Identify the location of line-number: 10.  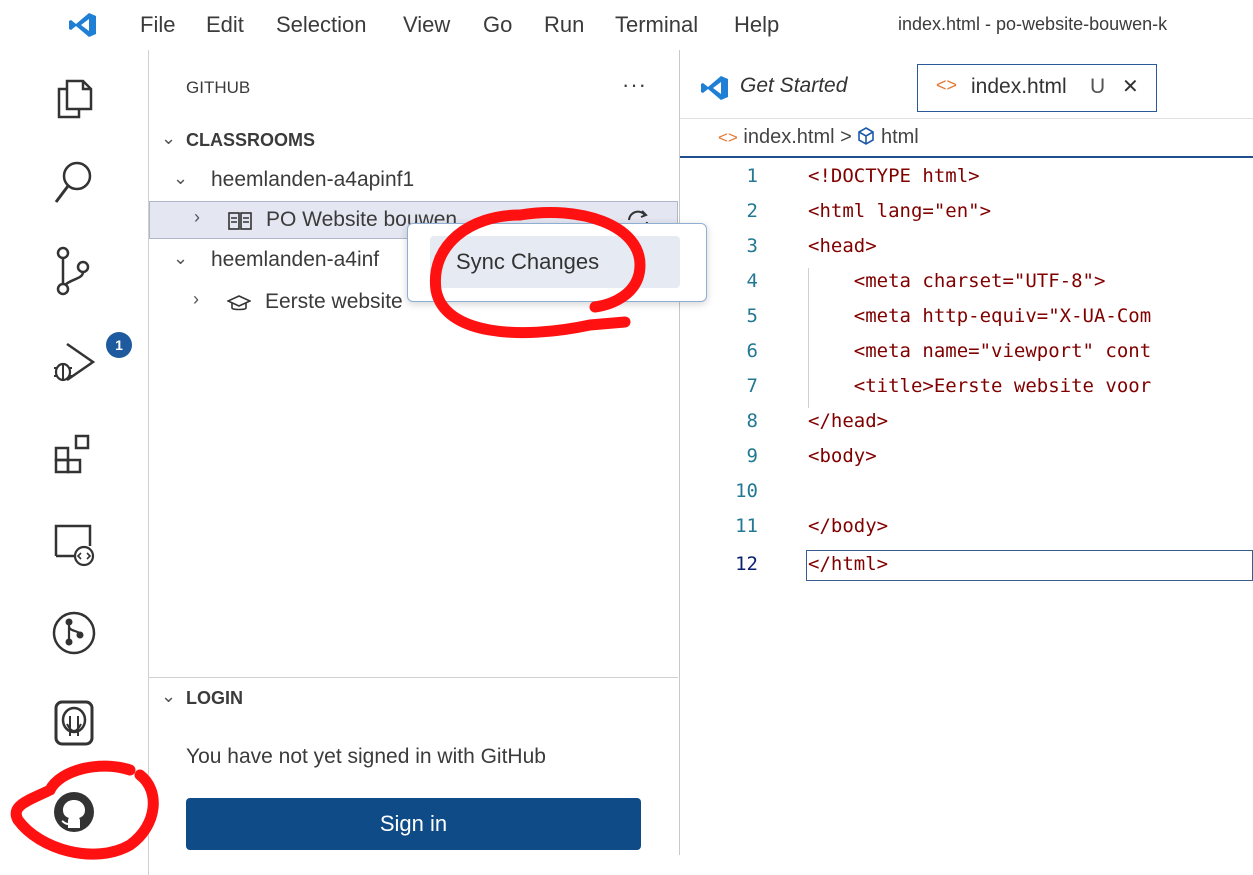
(746, 491).